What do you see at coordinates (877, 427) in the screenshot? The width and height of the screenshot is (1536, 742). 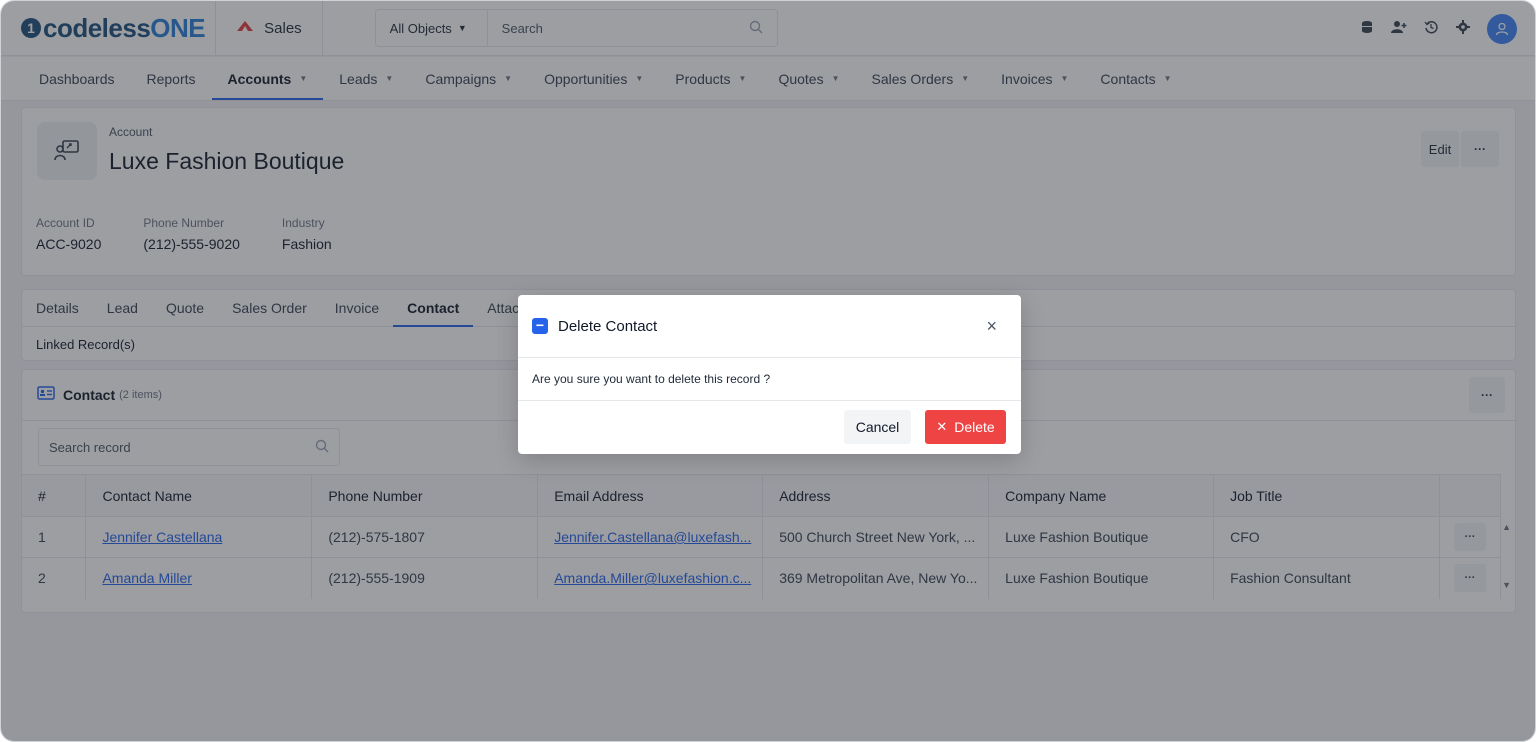 I see `cancel-button: Cancel` at bounding box center [877, 427].